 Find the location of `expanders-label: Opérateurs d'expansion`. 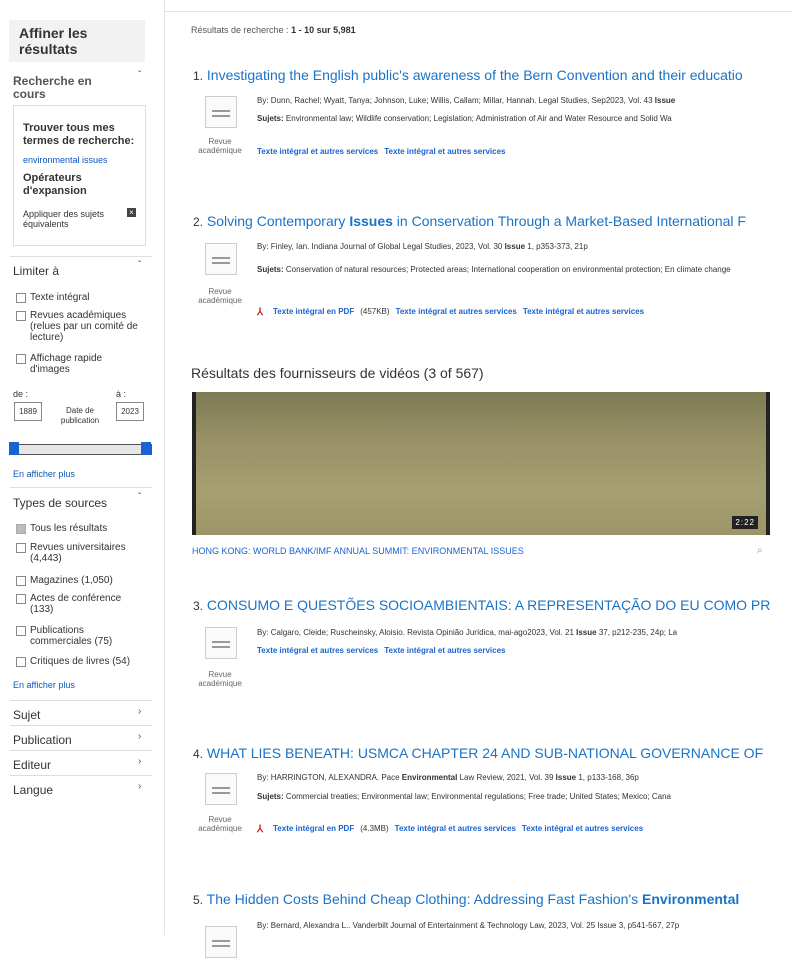

expanders-label: Opérateurs d'expansion is located at coordinates (55, 184).